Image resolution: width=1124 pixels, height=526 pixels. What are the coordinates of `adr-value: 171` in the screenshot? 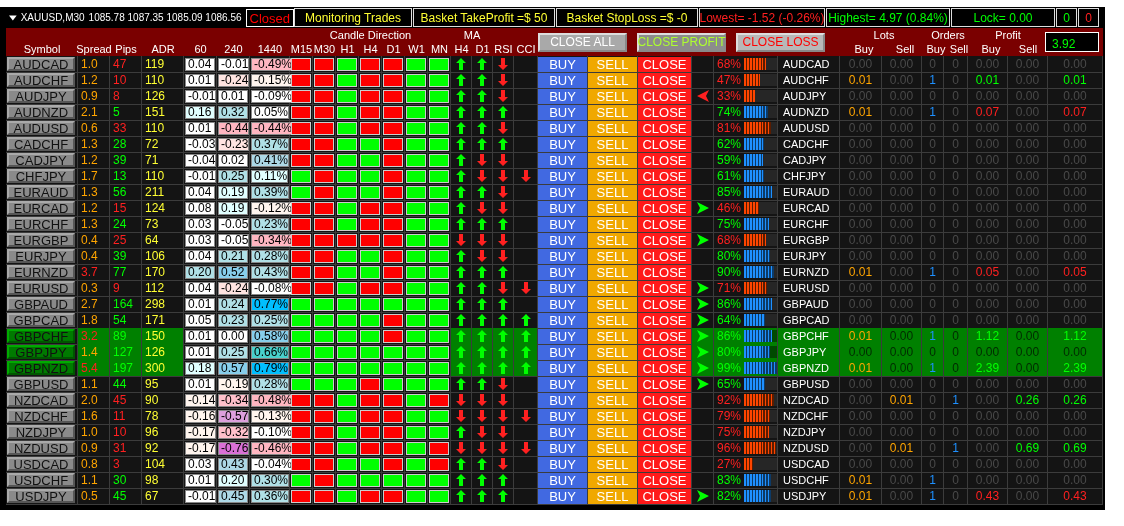 It's located at (155, 320).